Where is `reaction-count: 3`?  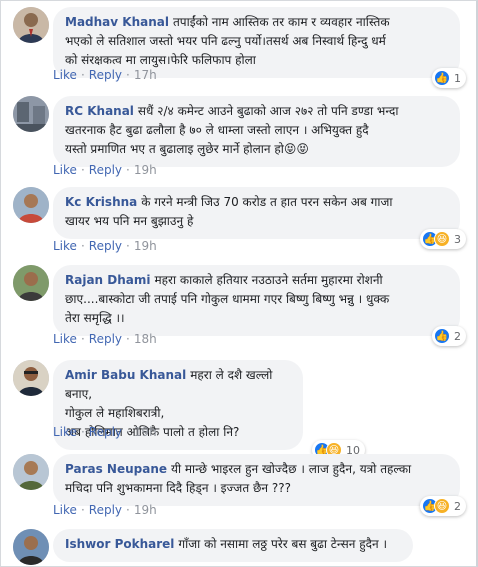 reaction-count: 3 is located at coordinates (457, 239).